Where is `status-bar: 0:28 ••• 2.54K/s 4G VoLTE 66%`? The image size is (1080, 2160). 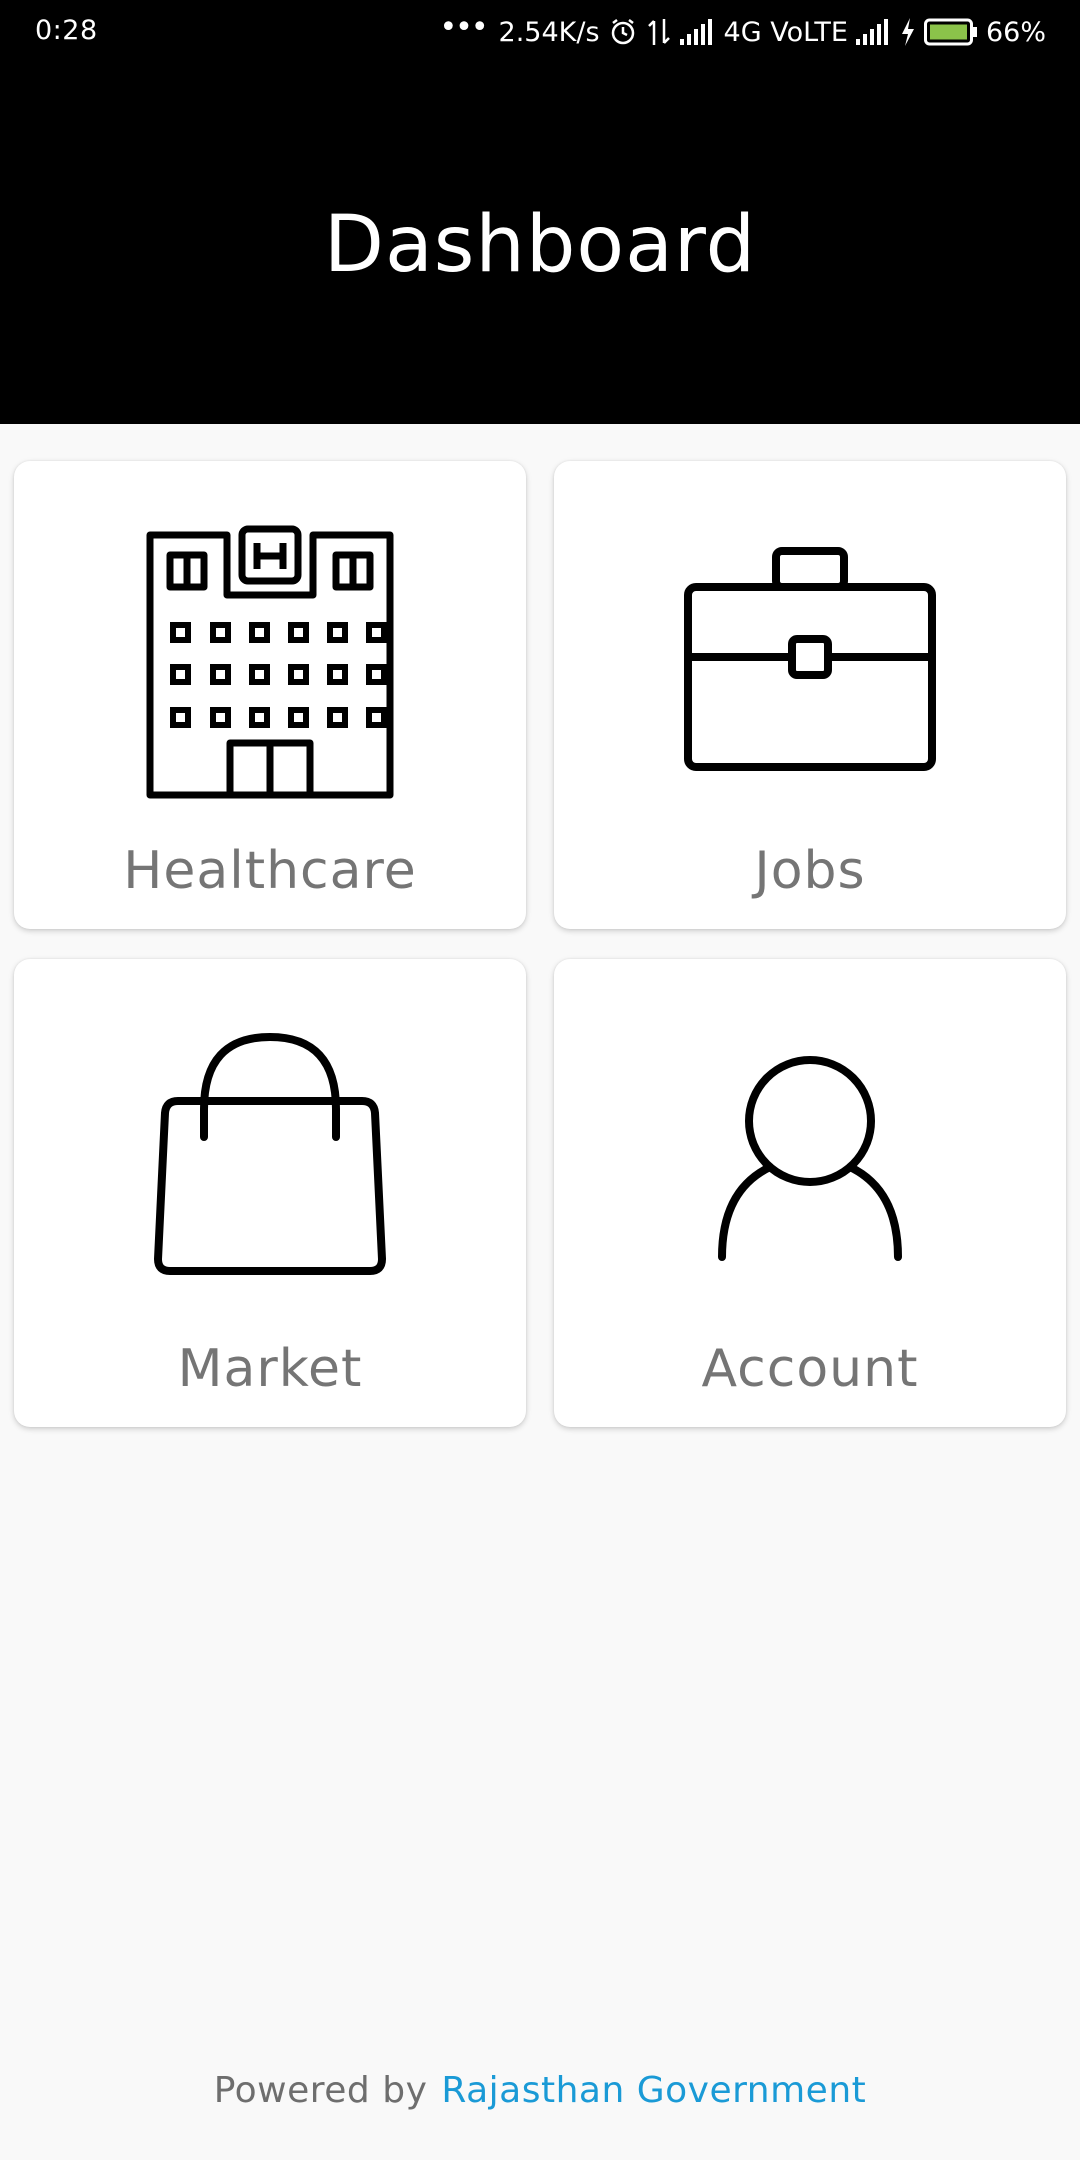 status-bar: 0:28 ••• 2.54K/s 4G VoLTE 66% is located at coordinates (540, 33).